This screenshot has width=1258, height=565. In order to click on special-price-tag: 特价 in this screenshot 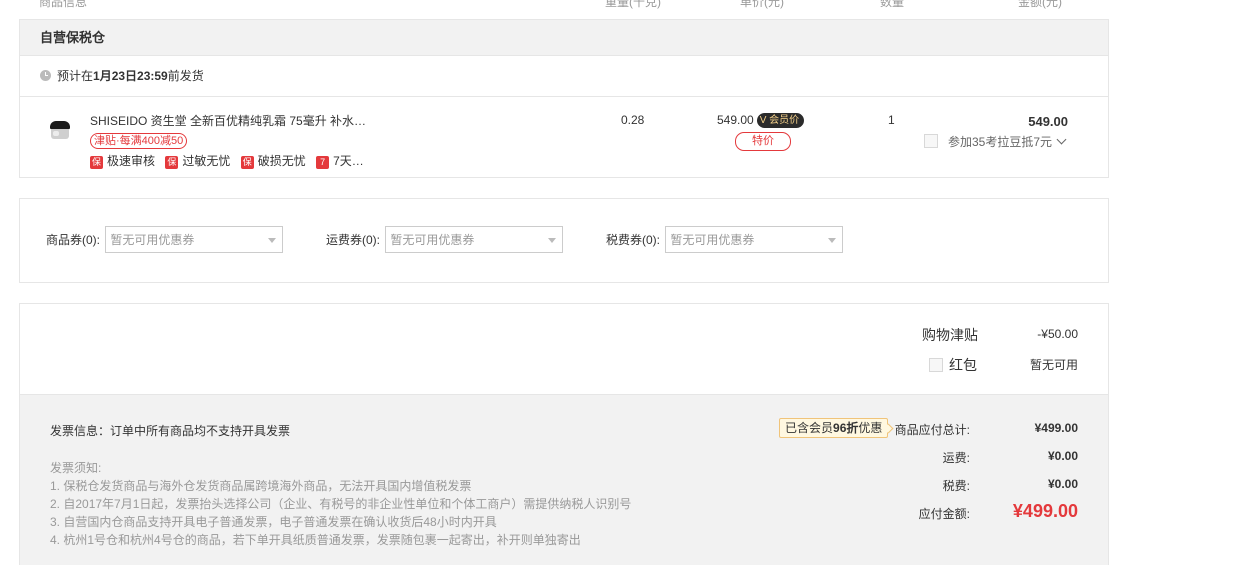, I will do `click(763, 141)`.